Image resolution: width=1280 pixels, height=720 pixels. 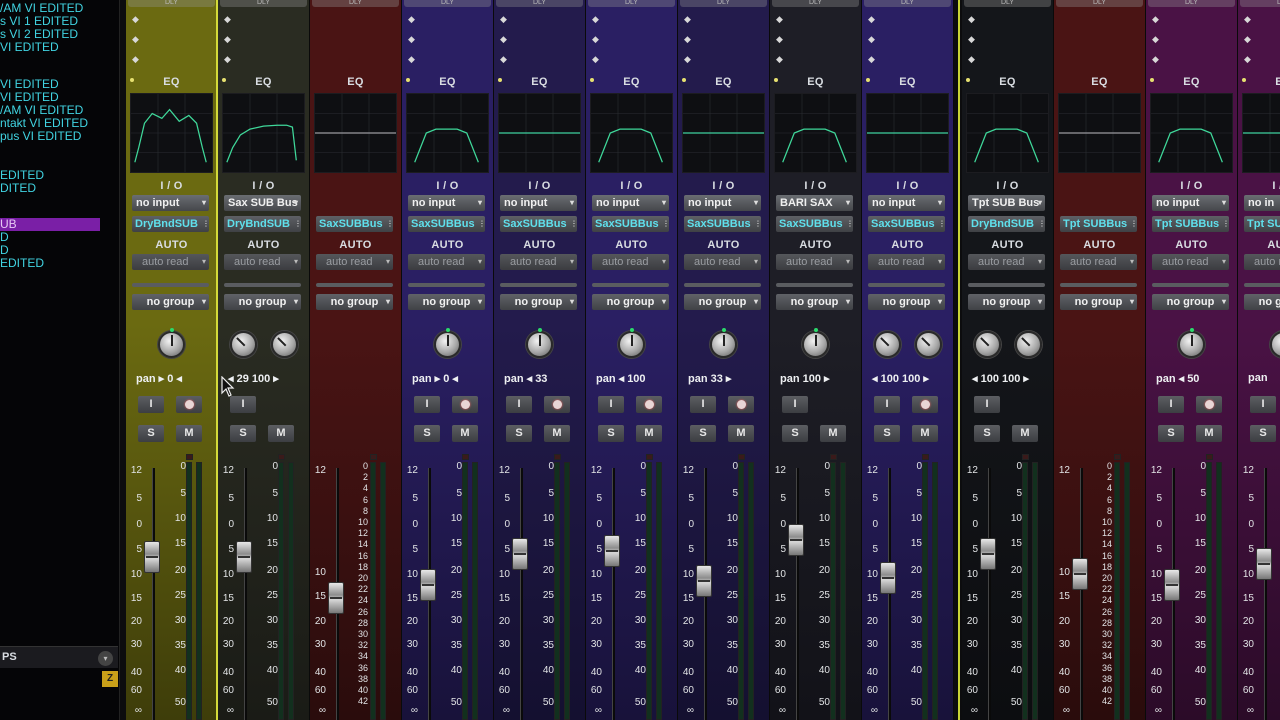 I want to click on track-list-item: UB, so click(x=50, y=224).